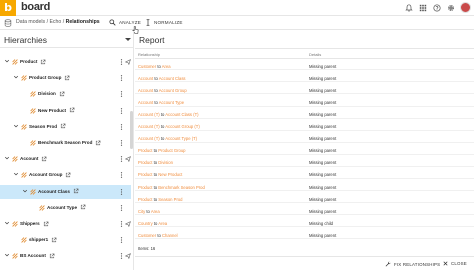  I want to click on tree-item: Product Group, so click(65, 78).